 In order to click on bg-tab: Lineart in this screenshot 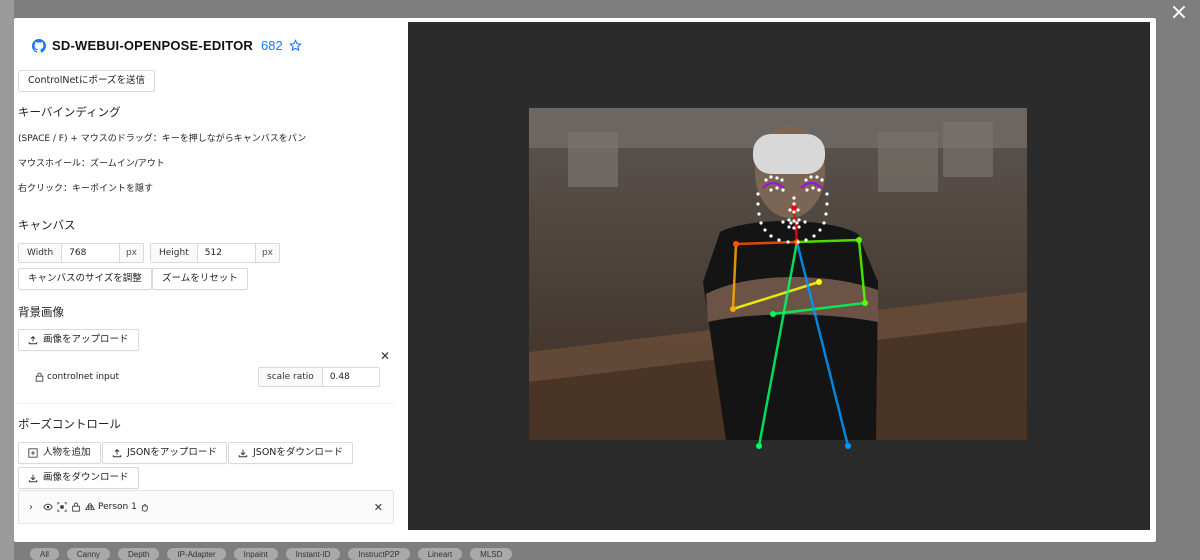, I will do `click(440, 554)`.